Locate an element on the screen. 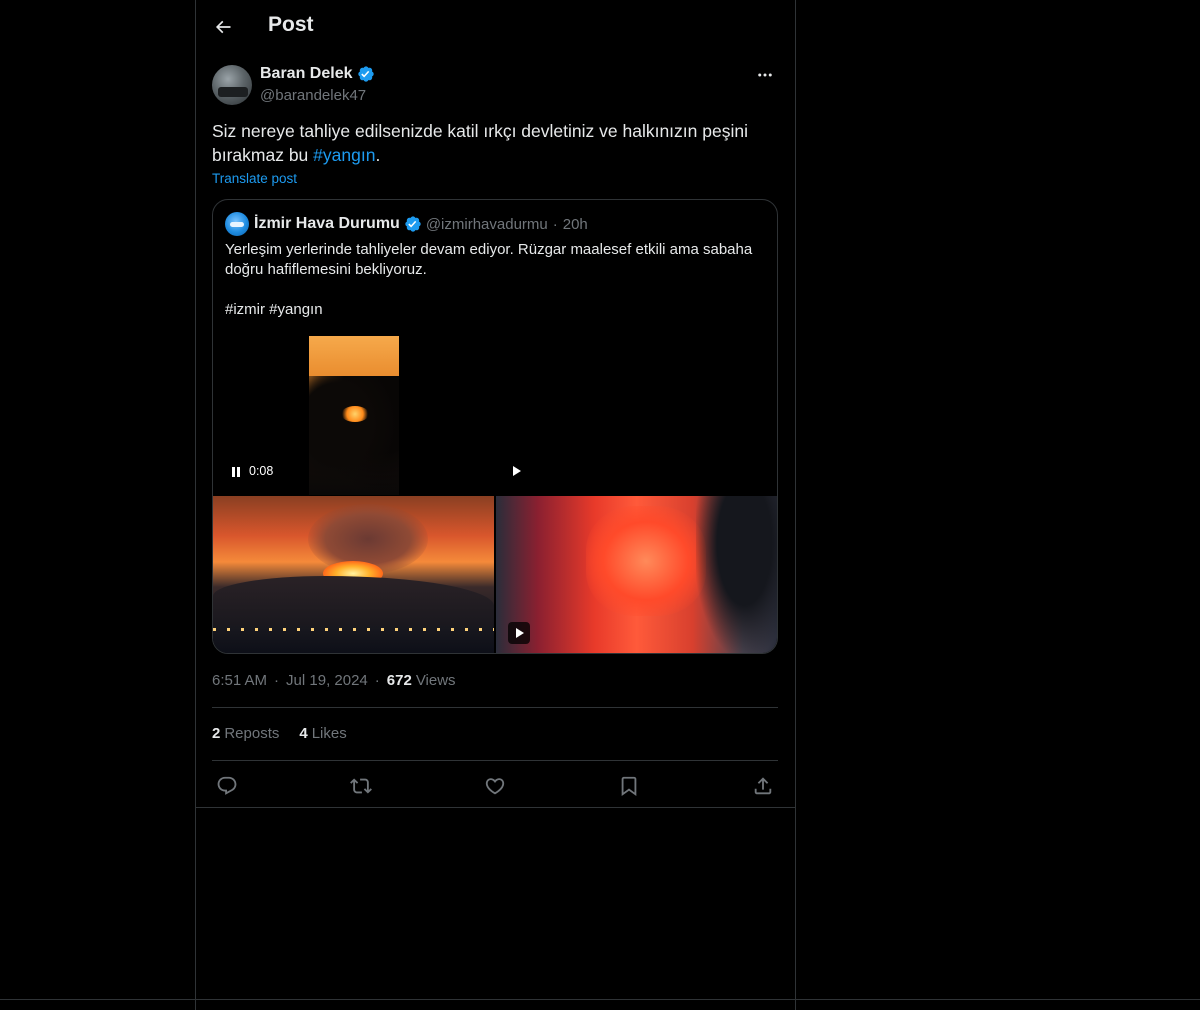  quote-header: İzmir Hava Durumu @izmirhavadurmu · 20h is located at coordinates (406, 224).